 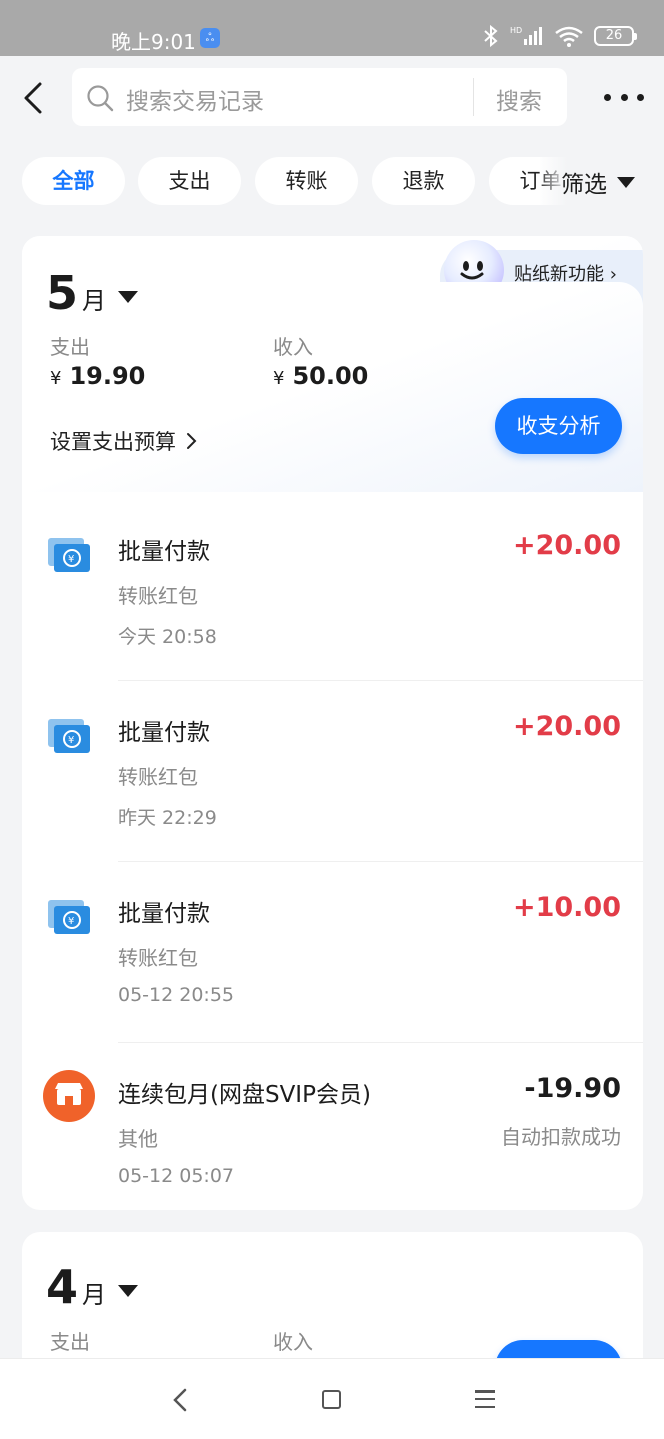 What do you see at coordinates (423, 181) in the screenshot?
I see `chip-refund: 退款` at bounding box center [423, 181].